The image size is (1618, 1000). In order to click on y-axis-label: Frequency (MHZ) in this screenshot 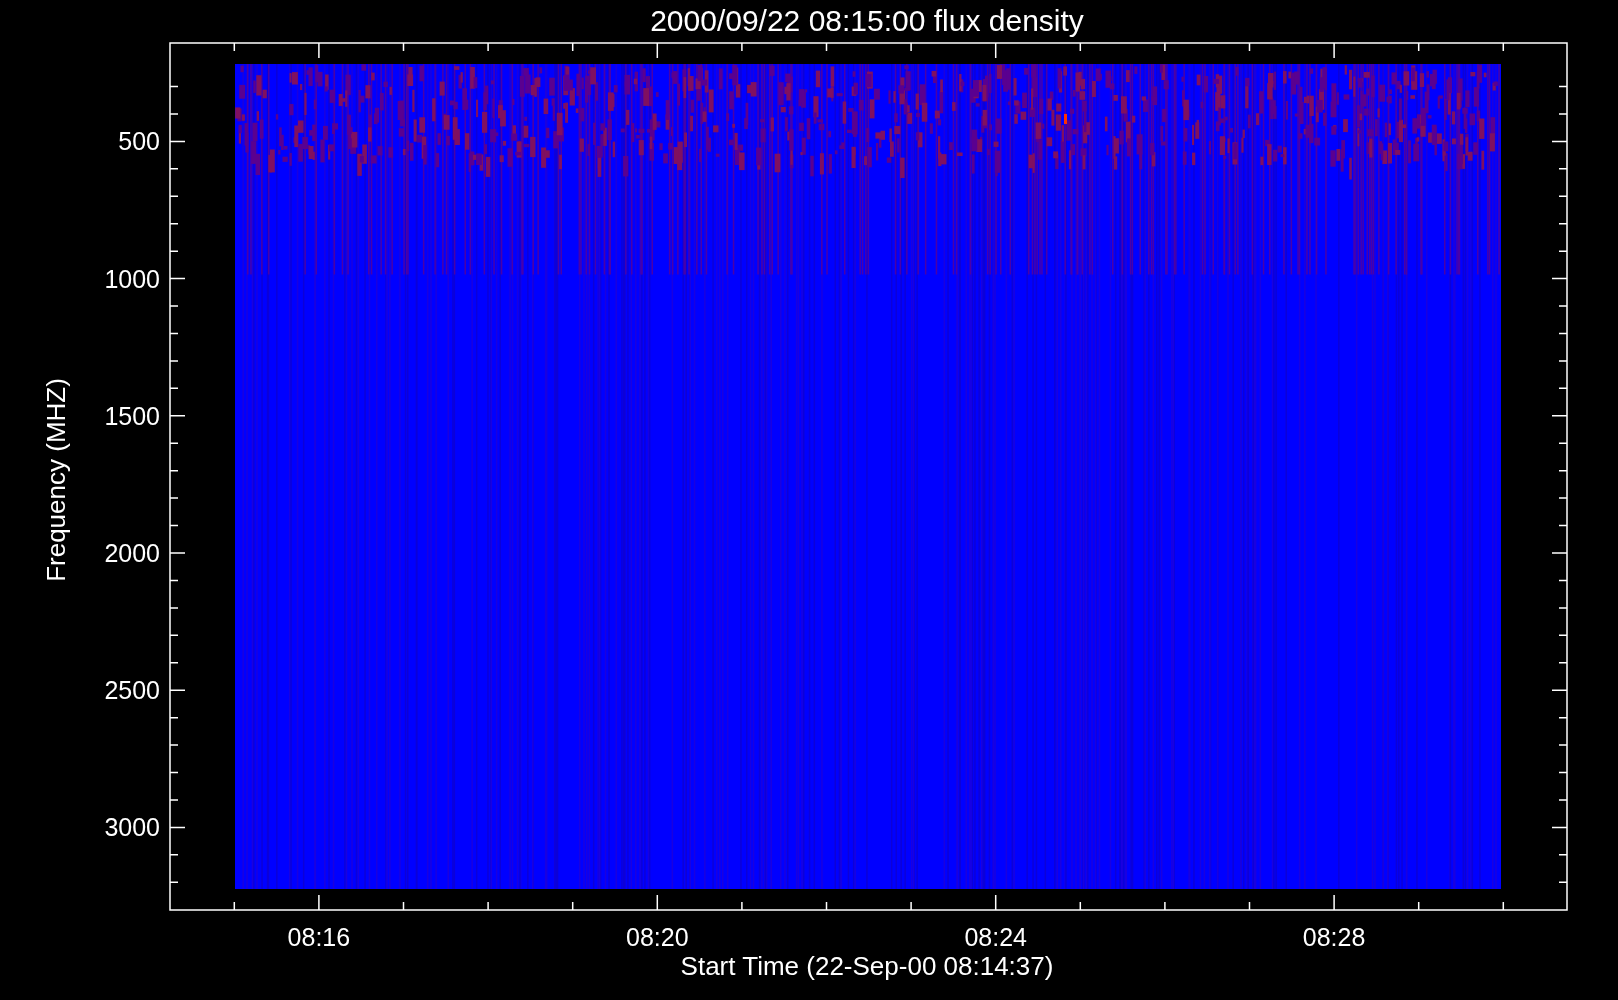, I will do `click(56, 480)`.